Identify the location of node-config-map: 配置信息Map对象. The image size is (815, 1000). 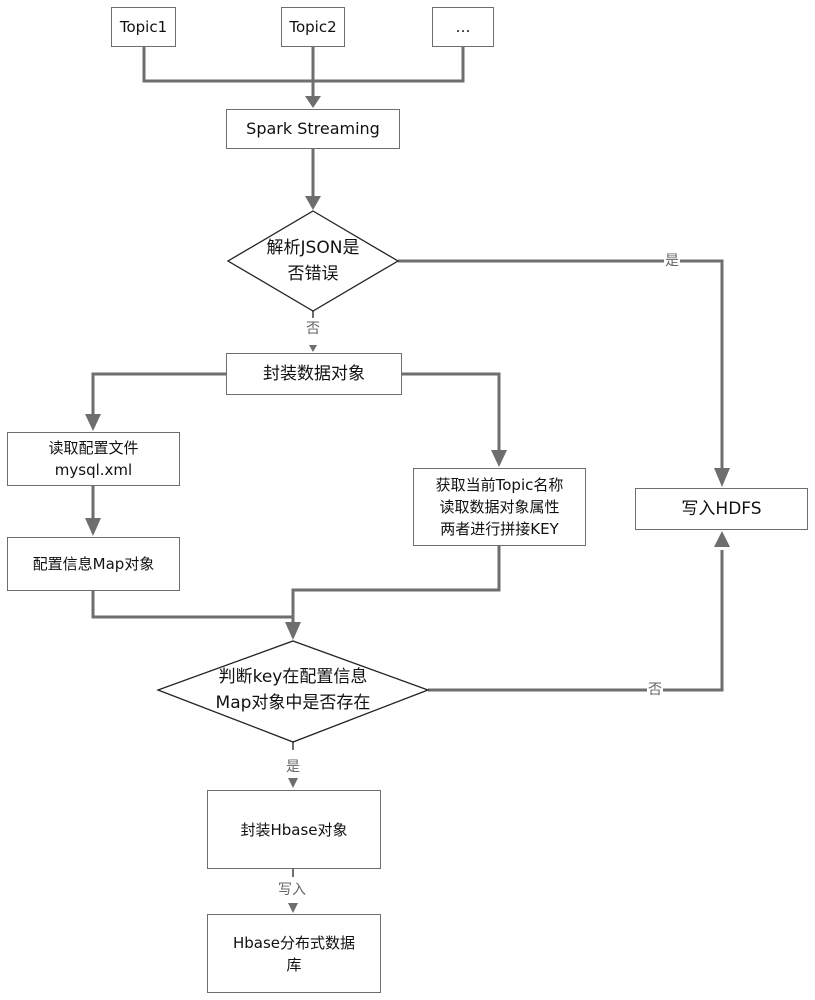
(93, 564).